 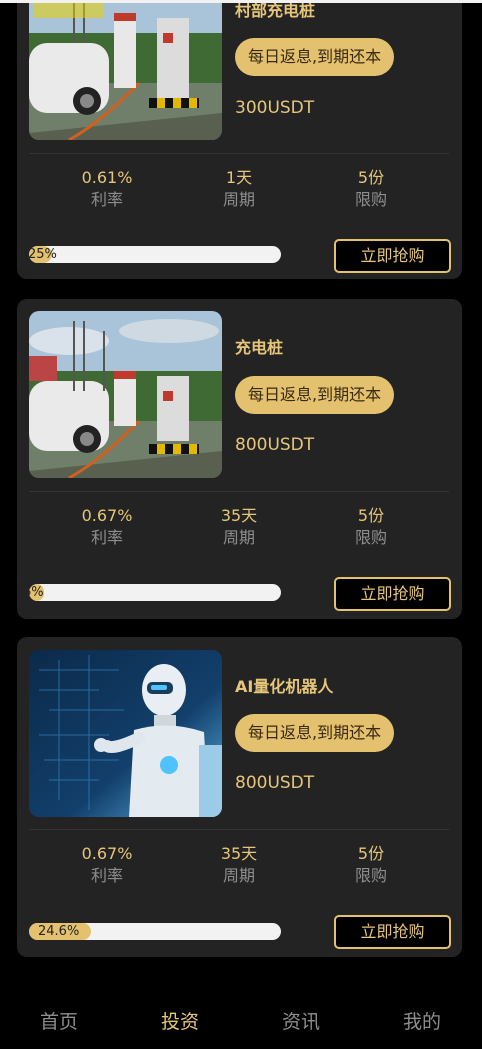 What do you see at coordinates (43, 254) in the screenshot?
I see `progress-text: 25%` at bounding box center [43, 254].